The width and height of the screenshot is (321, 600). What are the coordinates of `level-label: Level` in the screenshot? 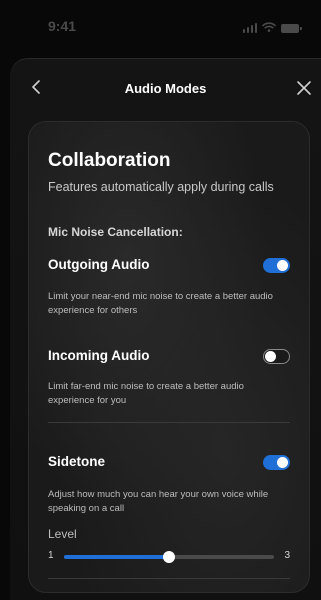 It's located at (62, 534).